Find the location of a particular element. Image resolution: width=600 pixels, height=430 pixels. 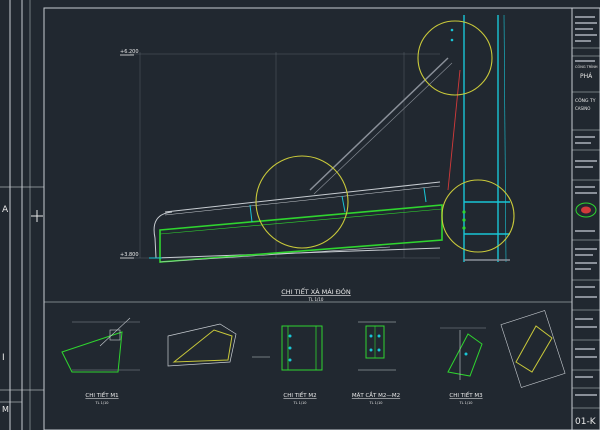

left-sheet-number: I is located at coordinates (3, 358).